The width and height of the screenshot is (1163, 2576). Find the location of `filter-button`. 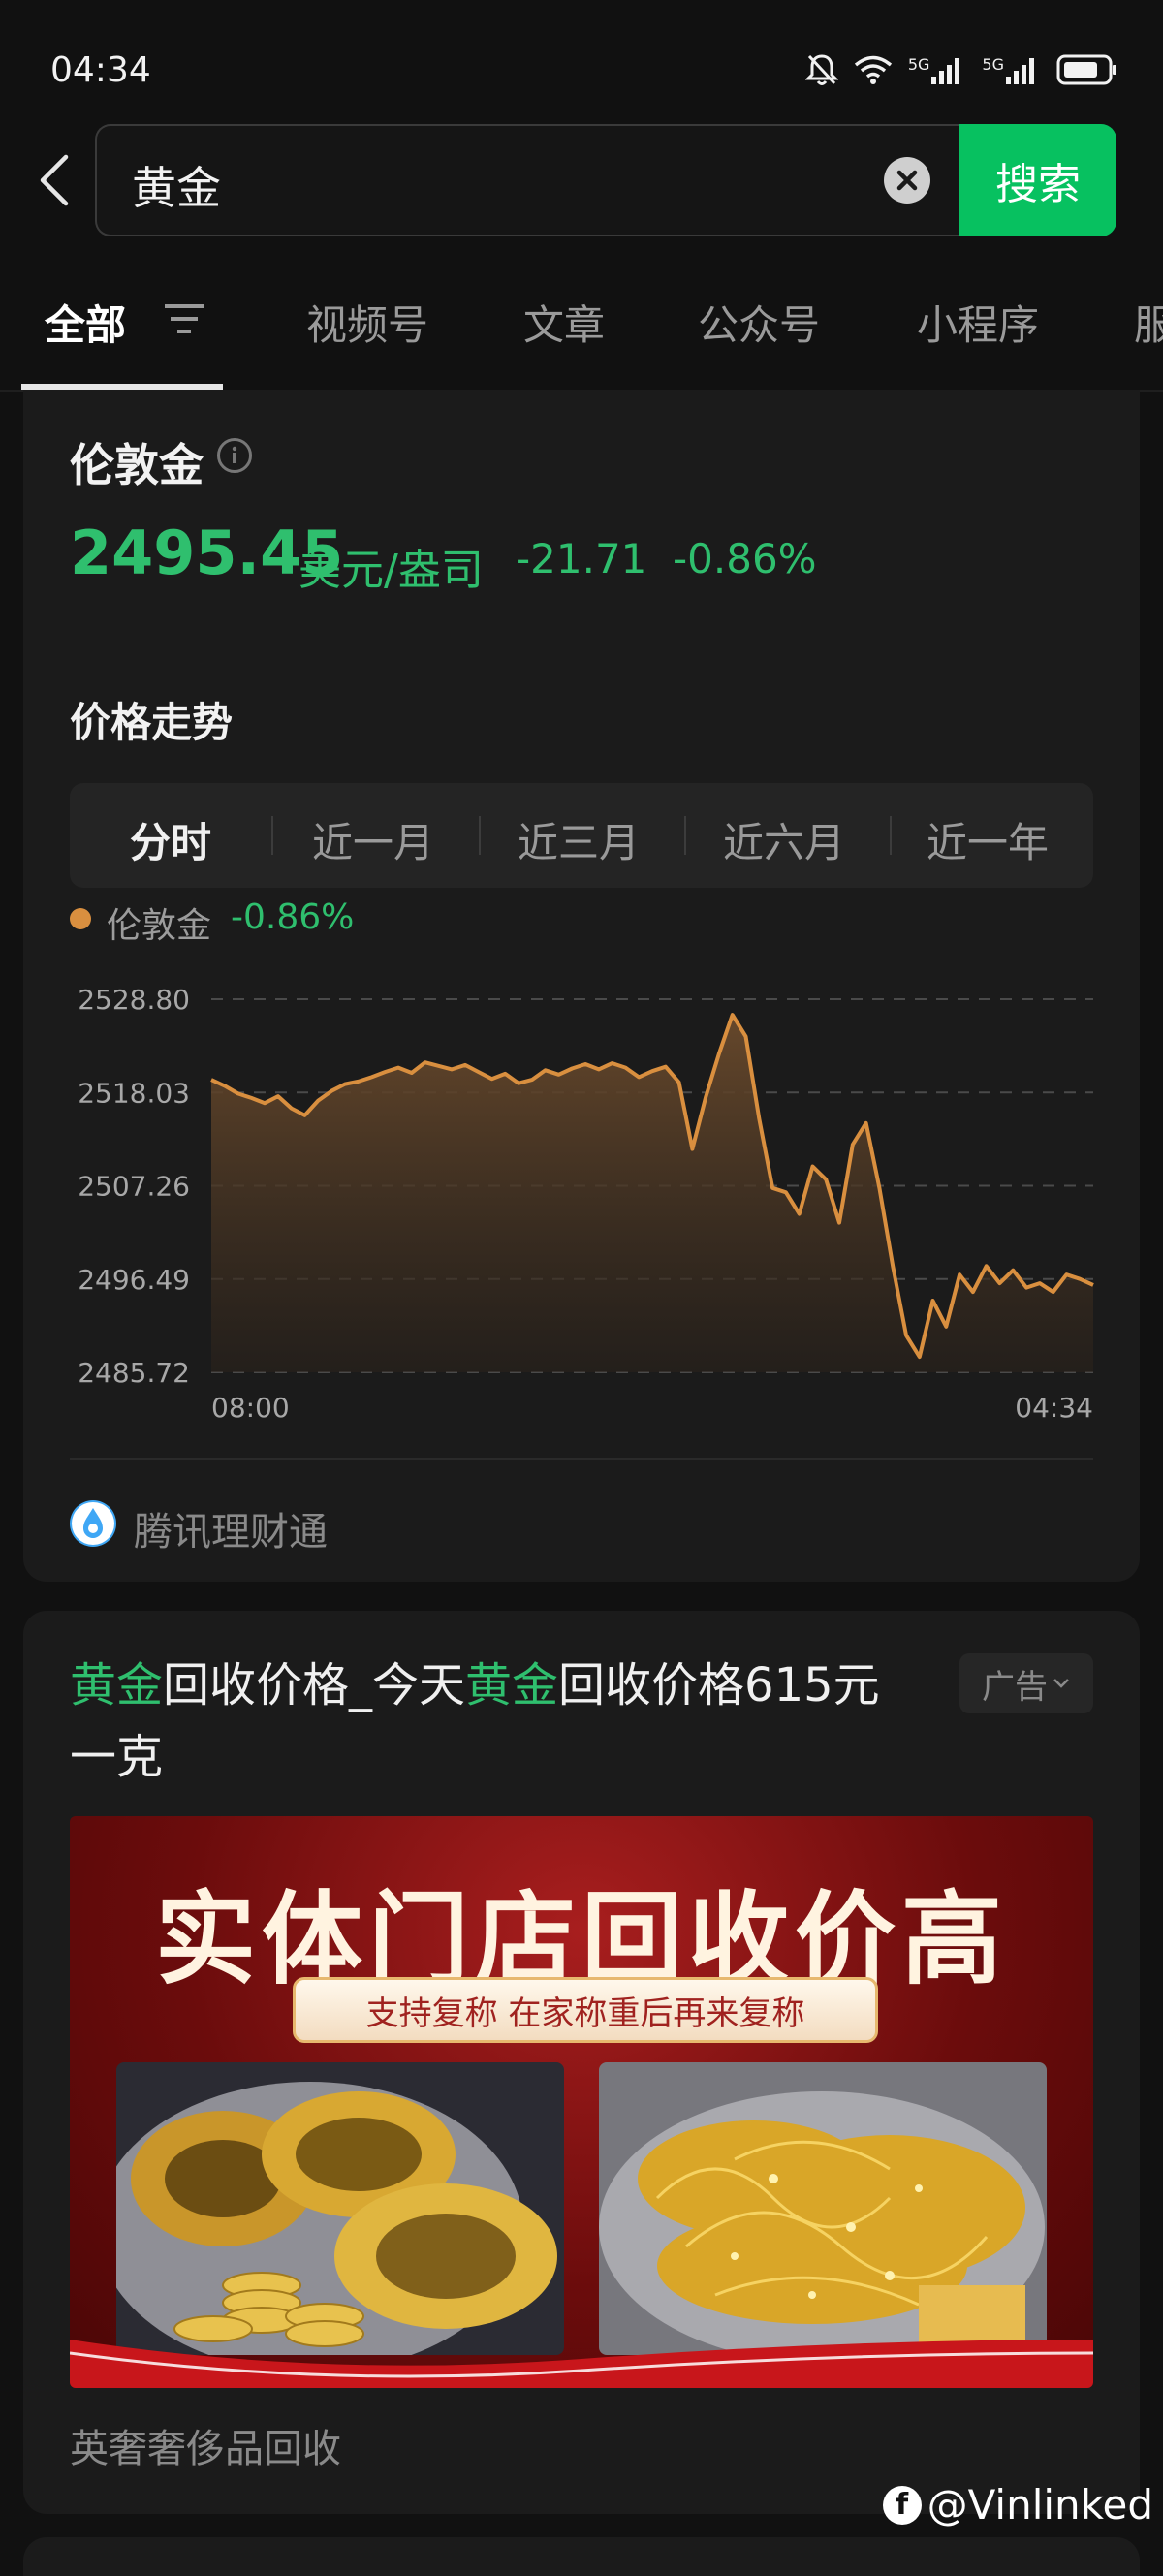

filter-button is located at coordinates (184, 321).